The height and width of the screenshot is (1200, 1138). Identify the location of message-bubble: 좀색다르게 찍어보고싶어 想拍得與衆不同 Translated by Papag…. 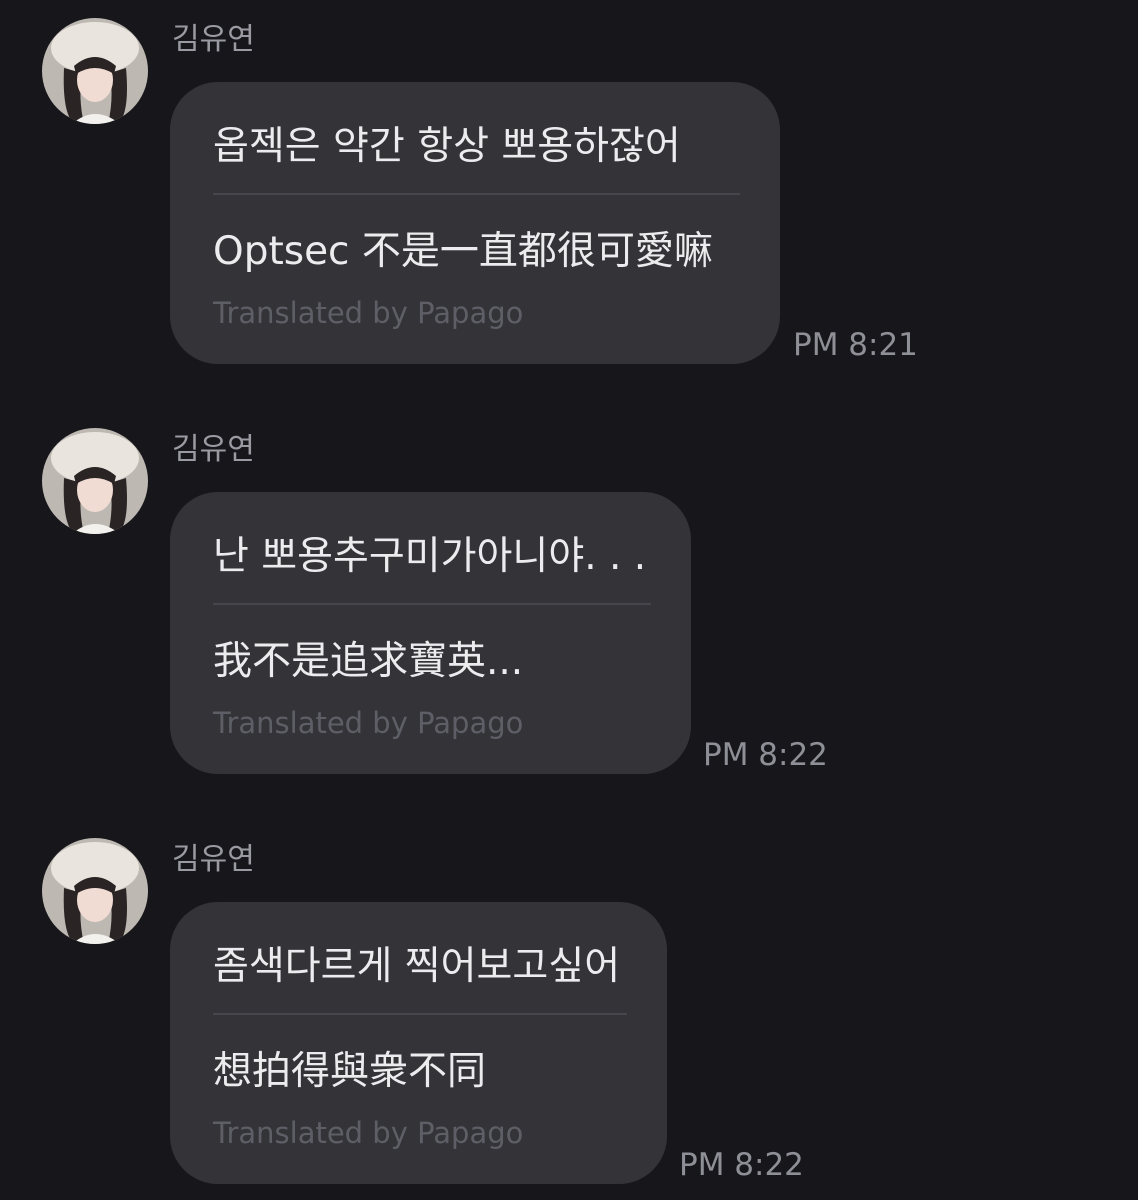
(418, 1043).